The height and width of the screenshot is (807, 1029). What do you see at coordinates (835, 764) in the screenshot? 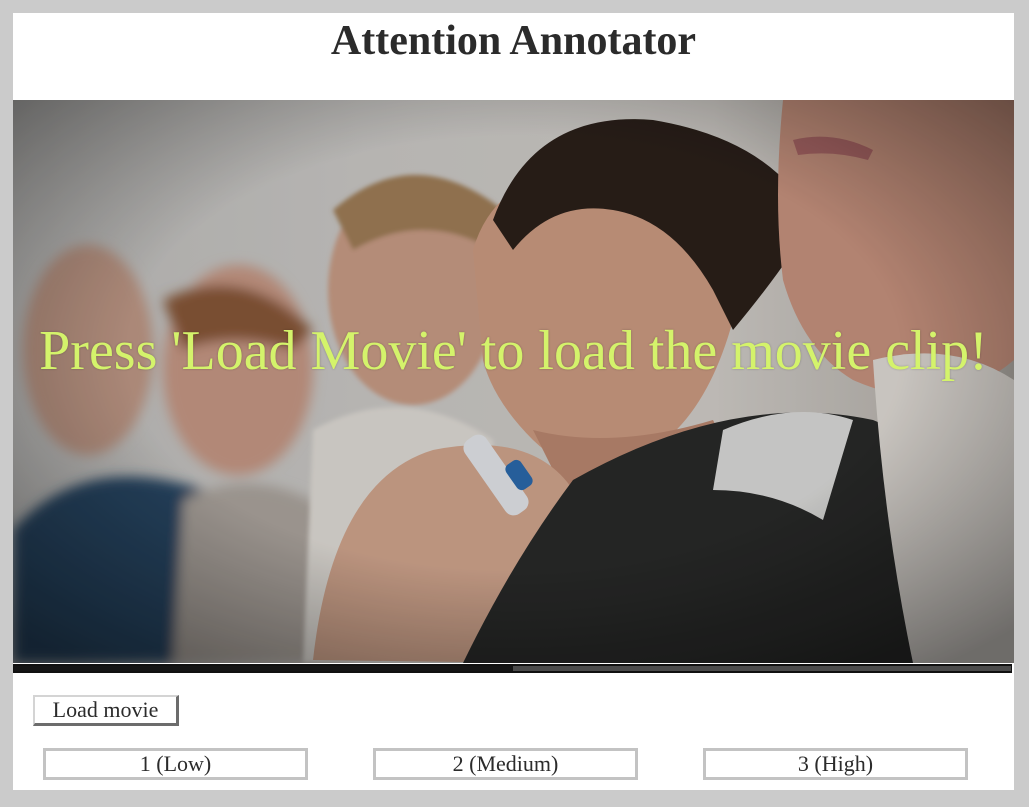
I see `rating-high-button: 3 (High)` at bounding box center [835, 764].